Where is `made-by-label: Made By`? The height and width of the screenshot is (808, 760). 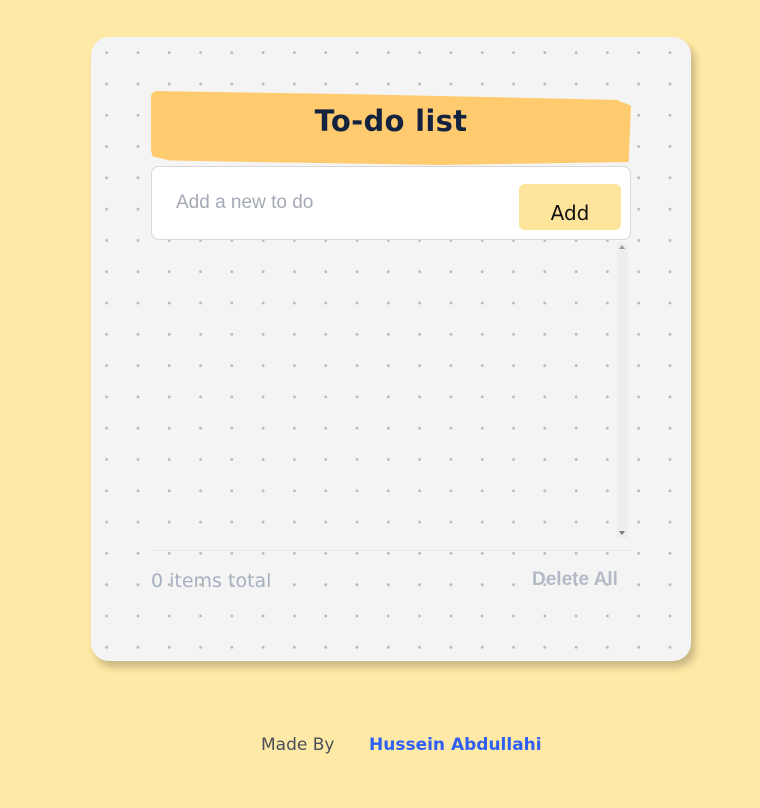 made-by-label: Made By is located at coordinates (298, 745).